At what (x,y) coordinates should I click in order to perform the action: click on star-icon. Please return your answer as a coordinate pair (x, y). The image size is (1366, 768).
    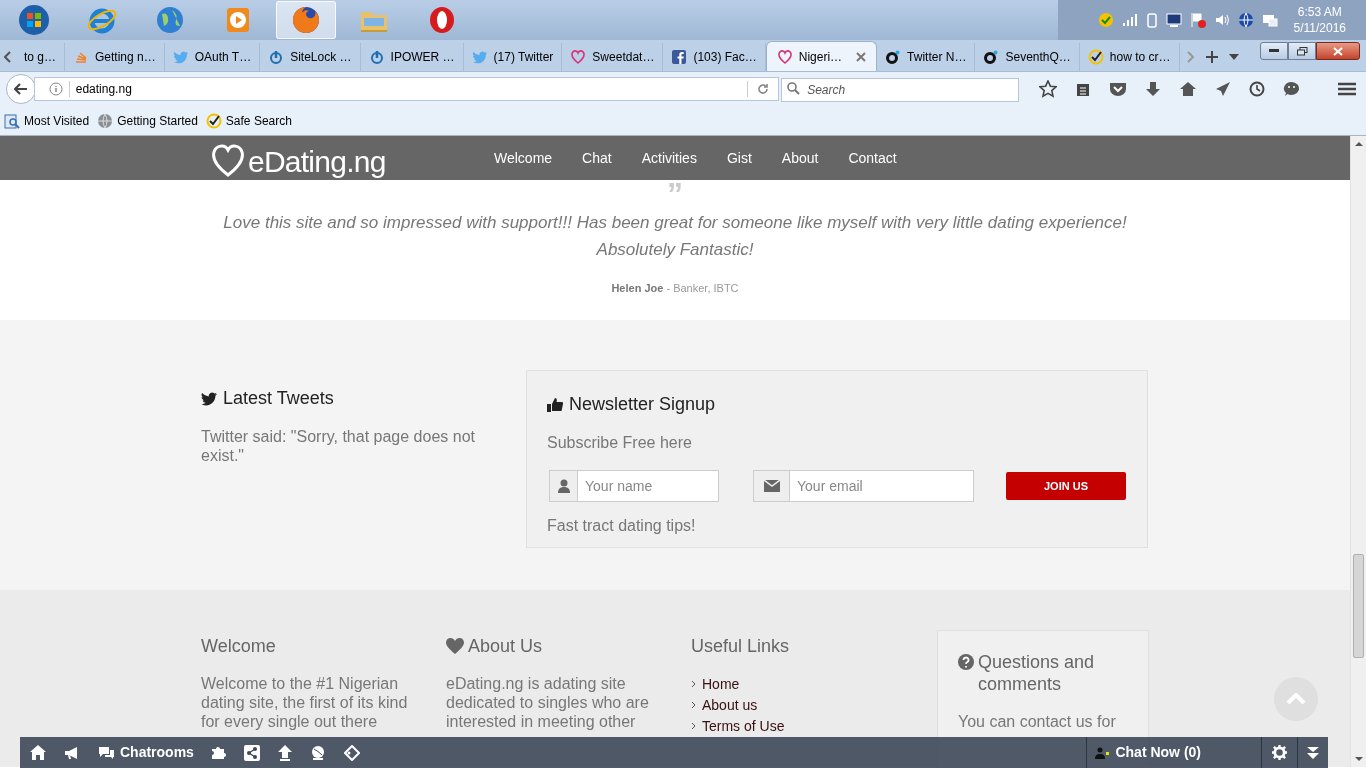
    Looking at the image, I should click on (1048, 89).